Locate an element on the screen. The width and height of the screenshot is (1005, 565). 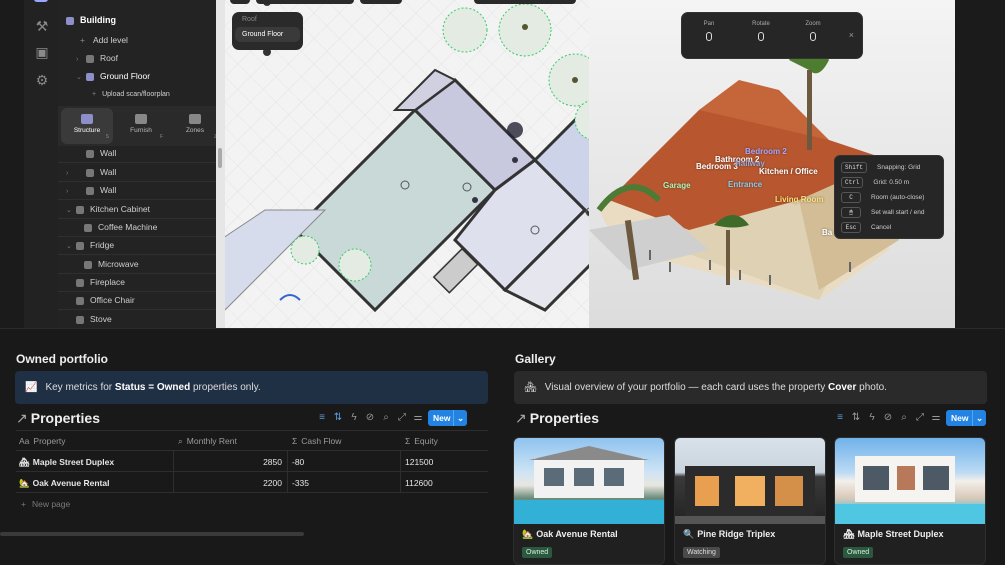
card-title: 🔍 Pine Ridge Triplex is located at coordinates (729, 534).